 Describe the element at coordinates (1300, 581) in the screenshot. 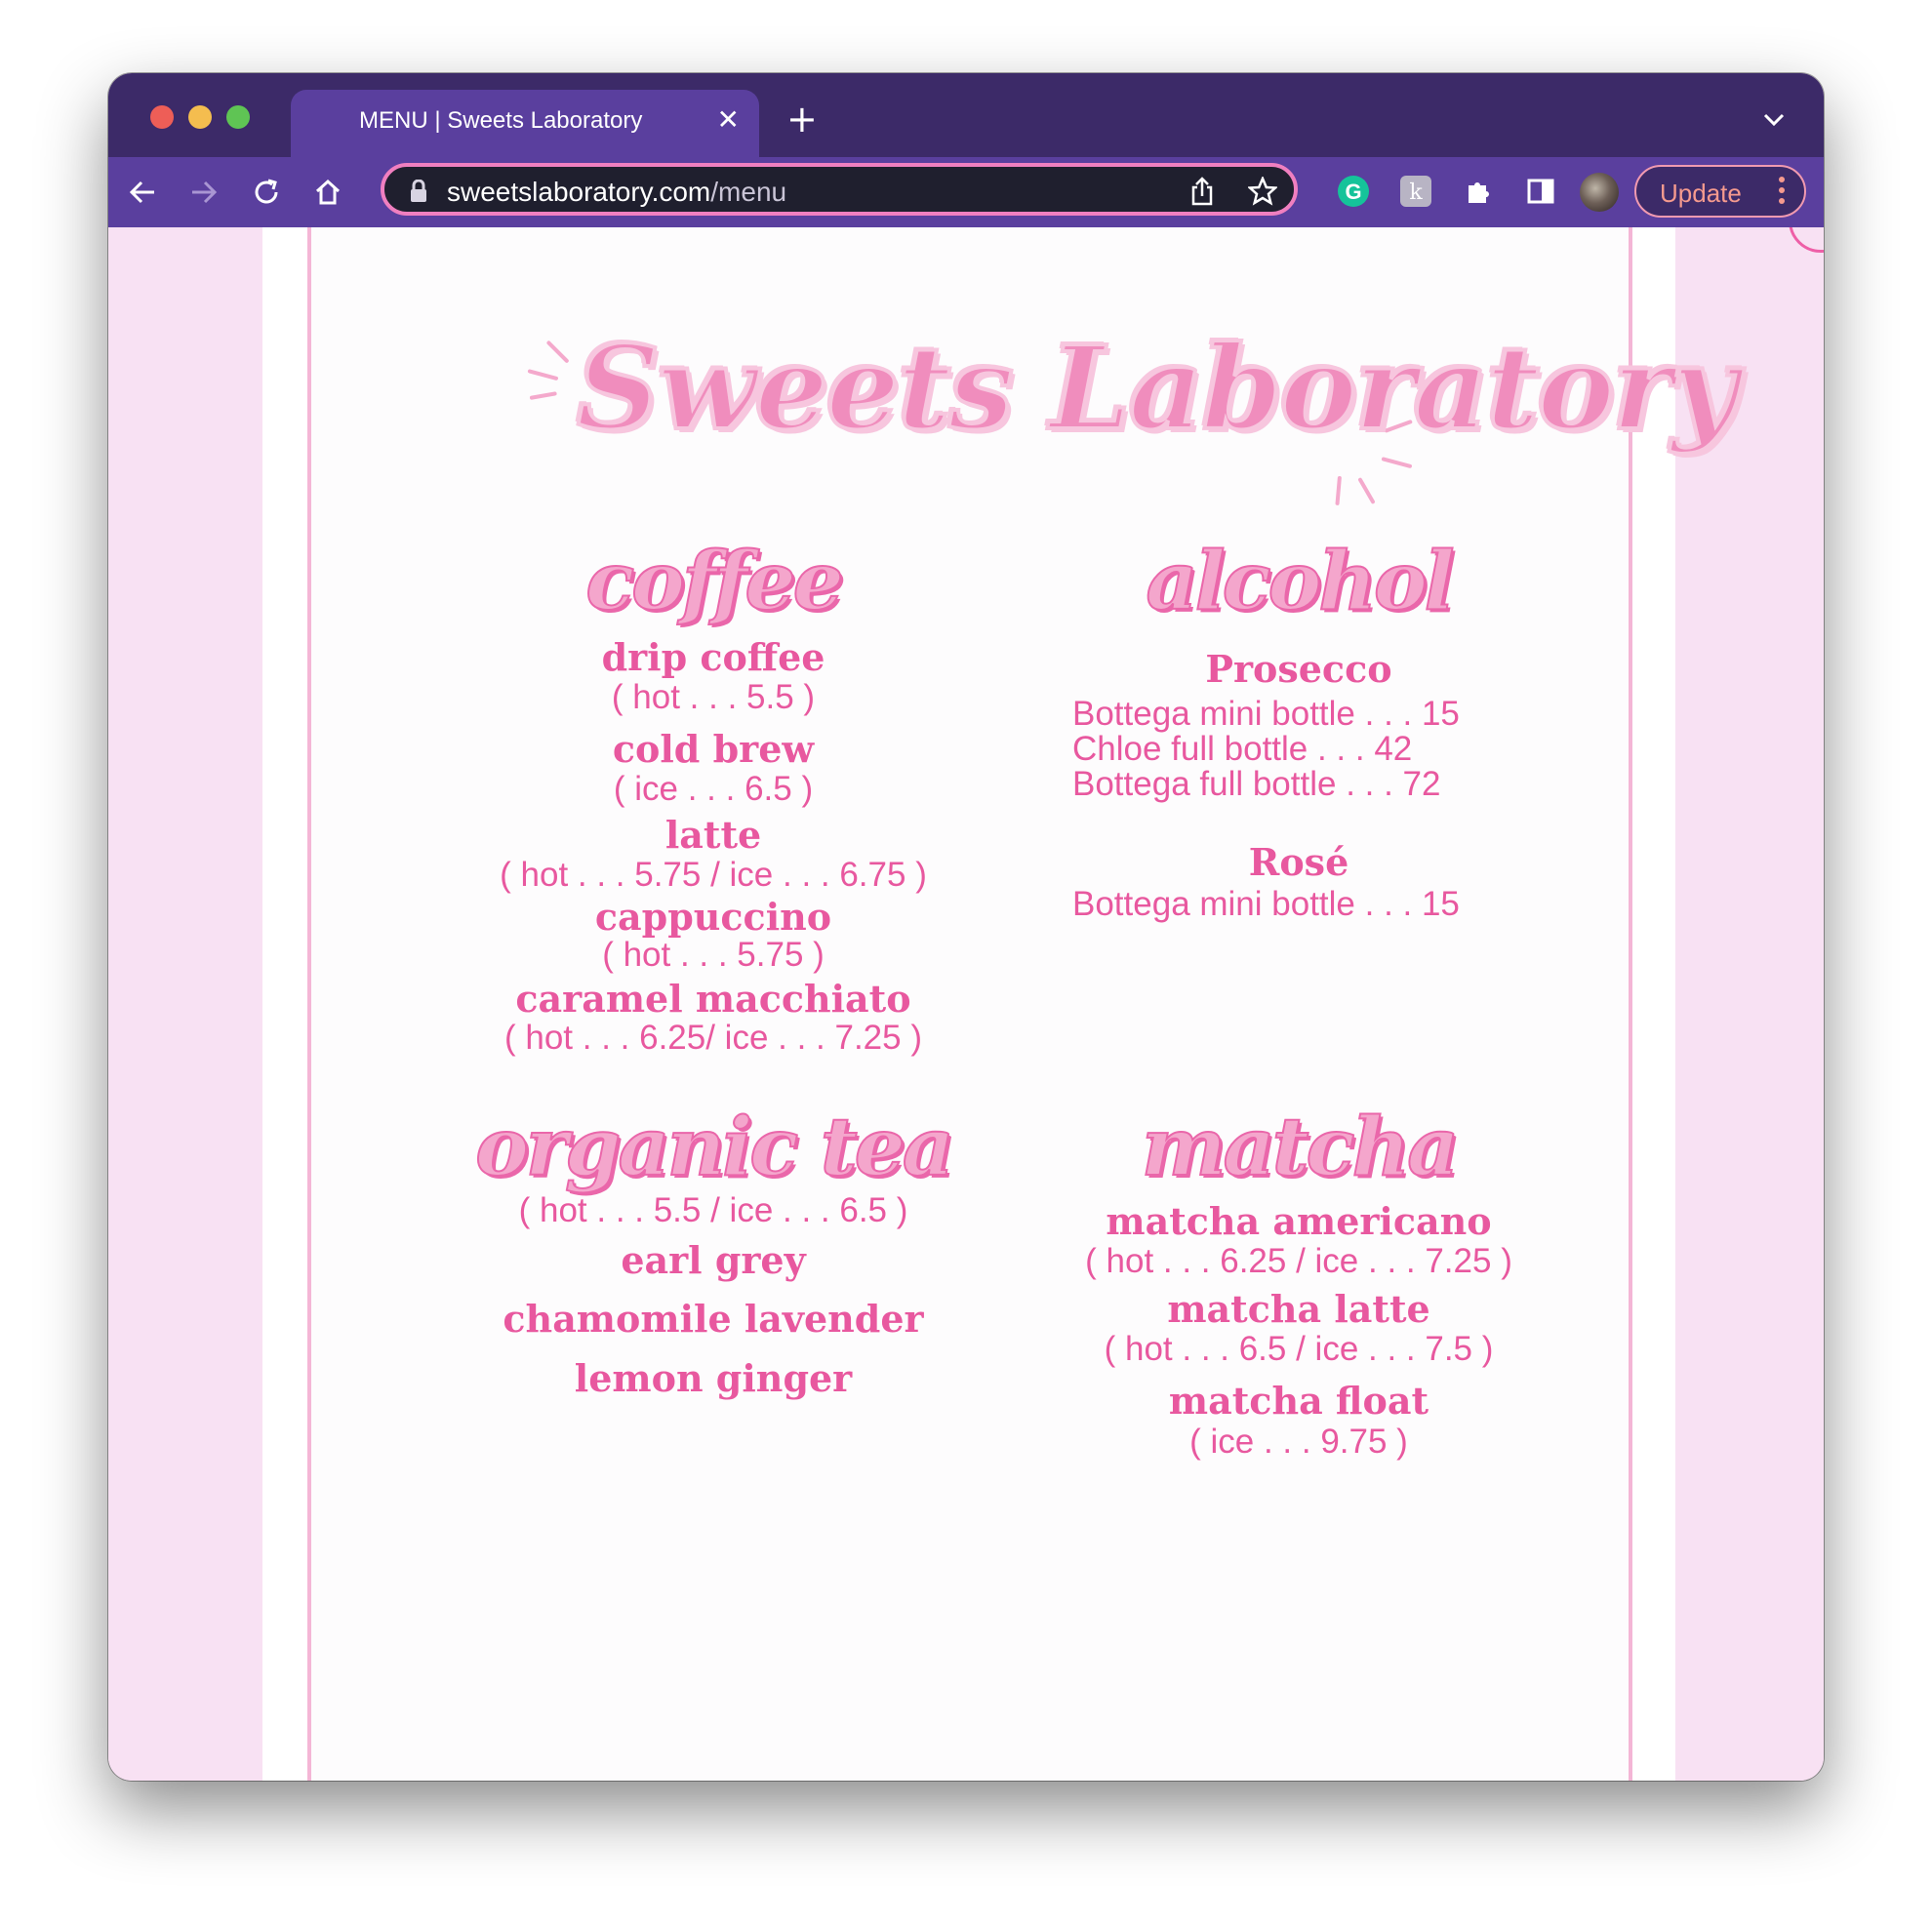

I see `section-title-alcohol: alcohol` at that location.